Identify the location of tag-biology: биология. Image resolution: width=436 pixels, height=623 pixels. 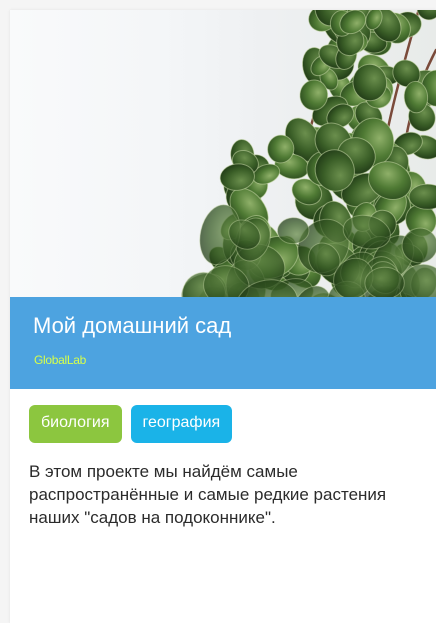
(75, 424).